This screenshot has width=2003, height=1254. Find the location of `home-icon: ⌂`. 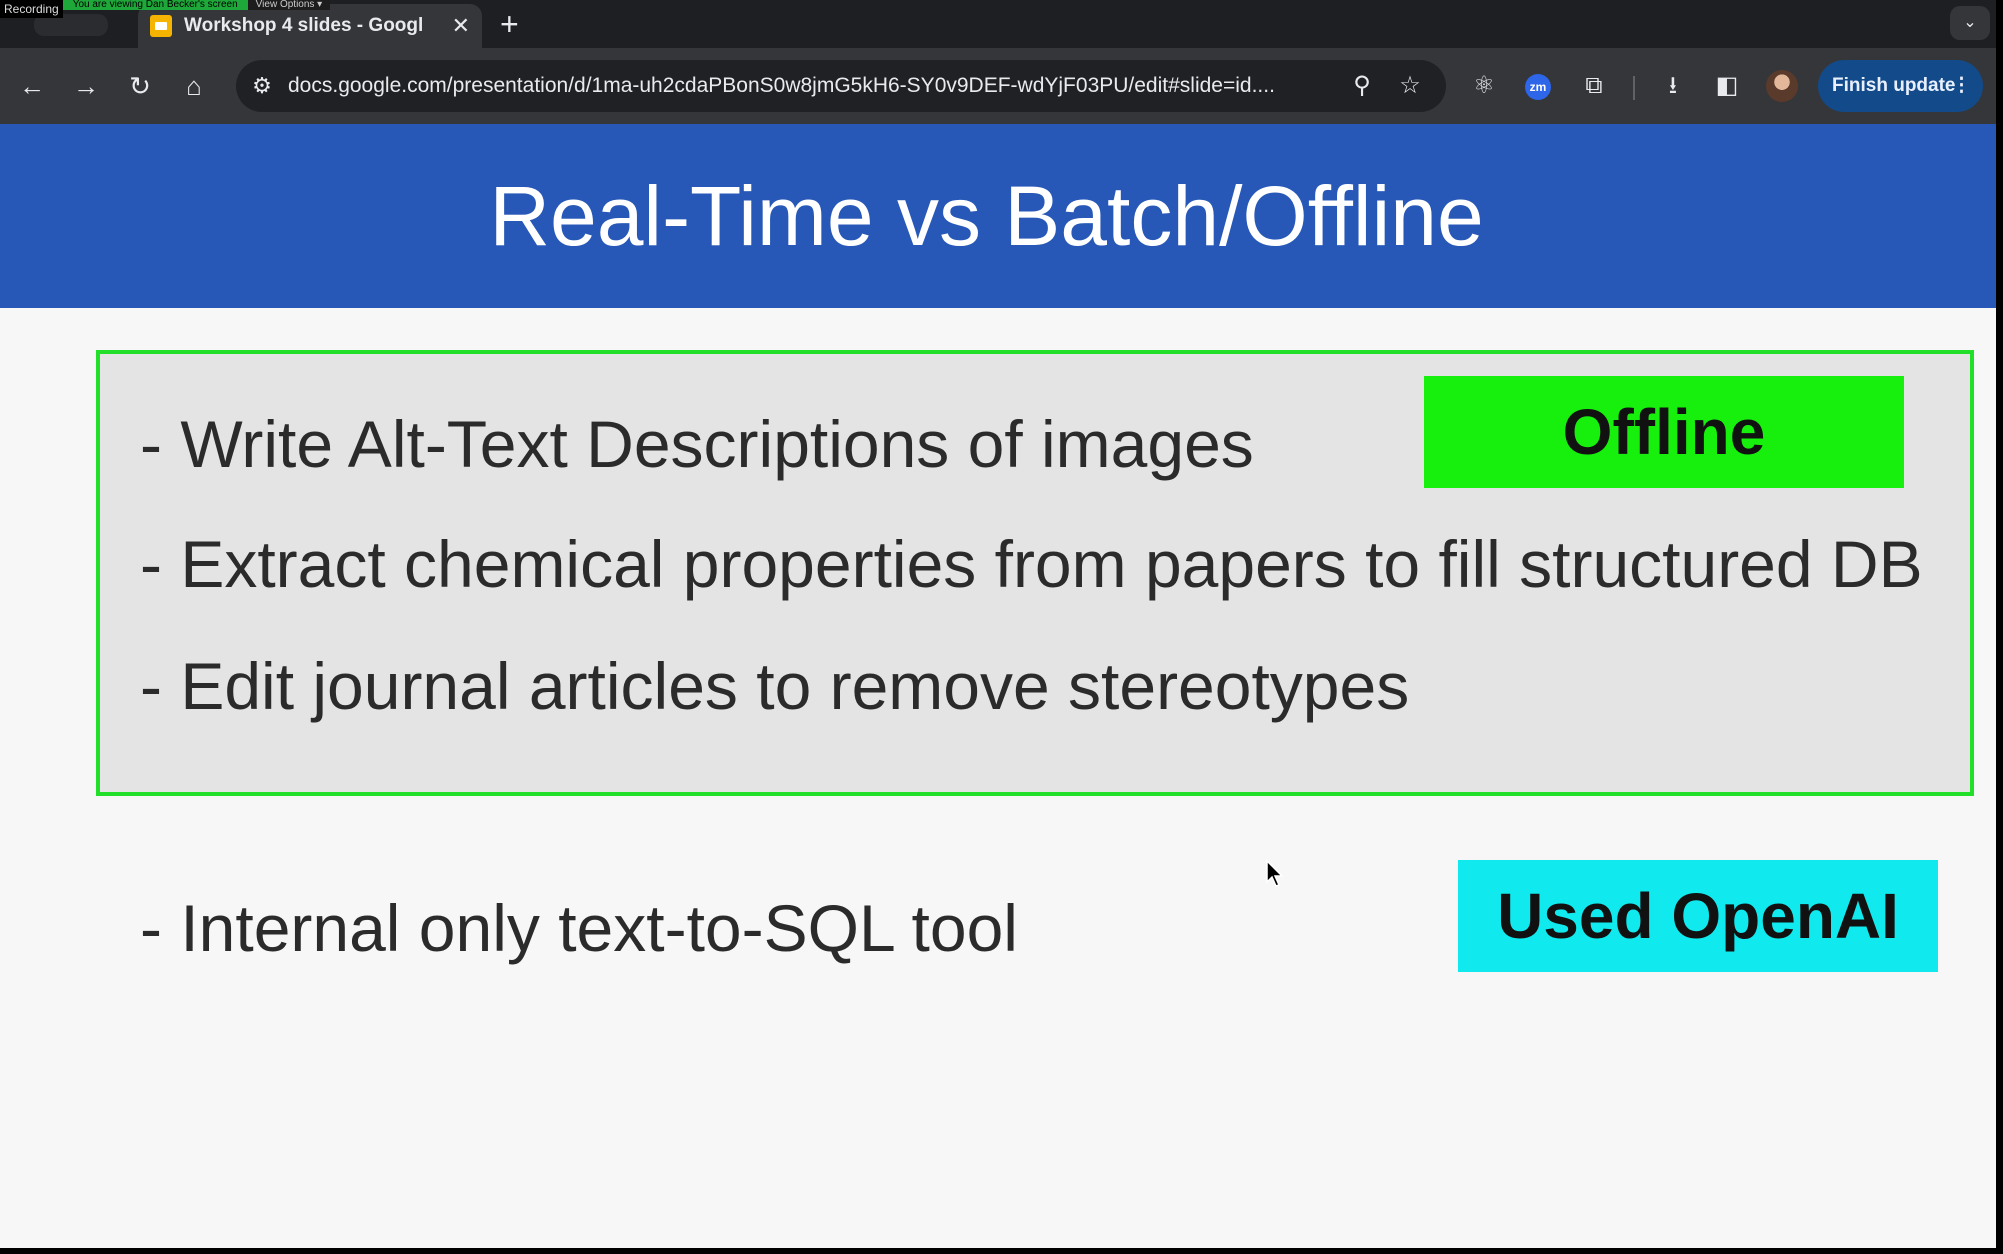

home-icon: ⌂ is located at coordinates (194, 86).